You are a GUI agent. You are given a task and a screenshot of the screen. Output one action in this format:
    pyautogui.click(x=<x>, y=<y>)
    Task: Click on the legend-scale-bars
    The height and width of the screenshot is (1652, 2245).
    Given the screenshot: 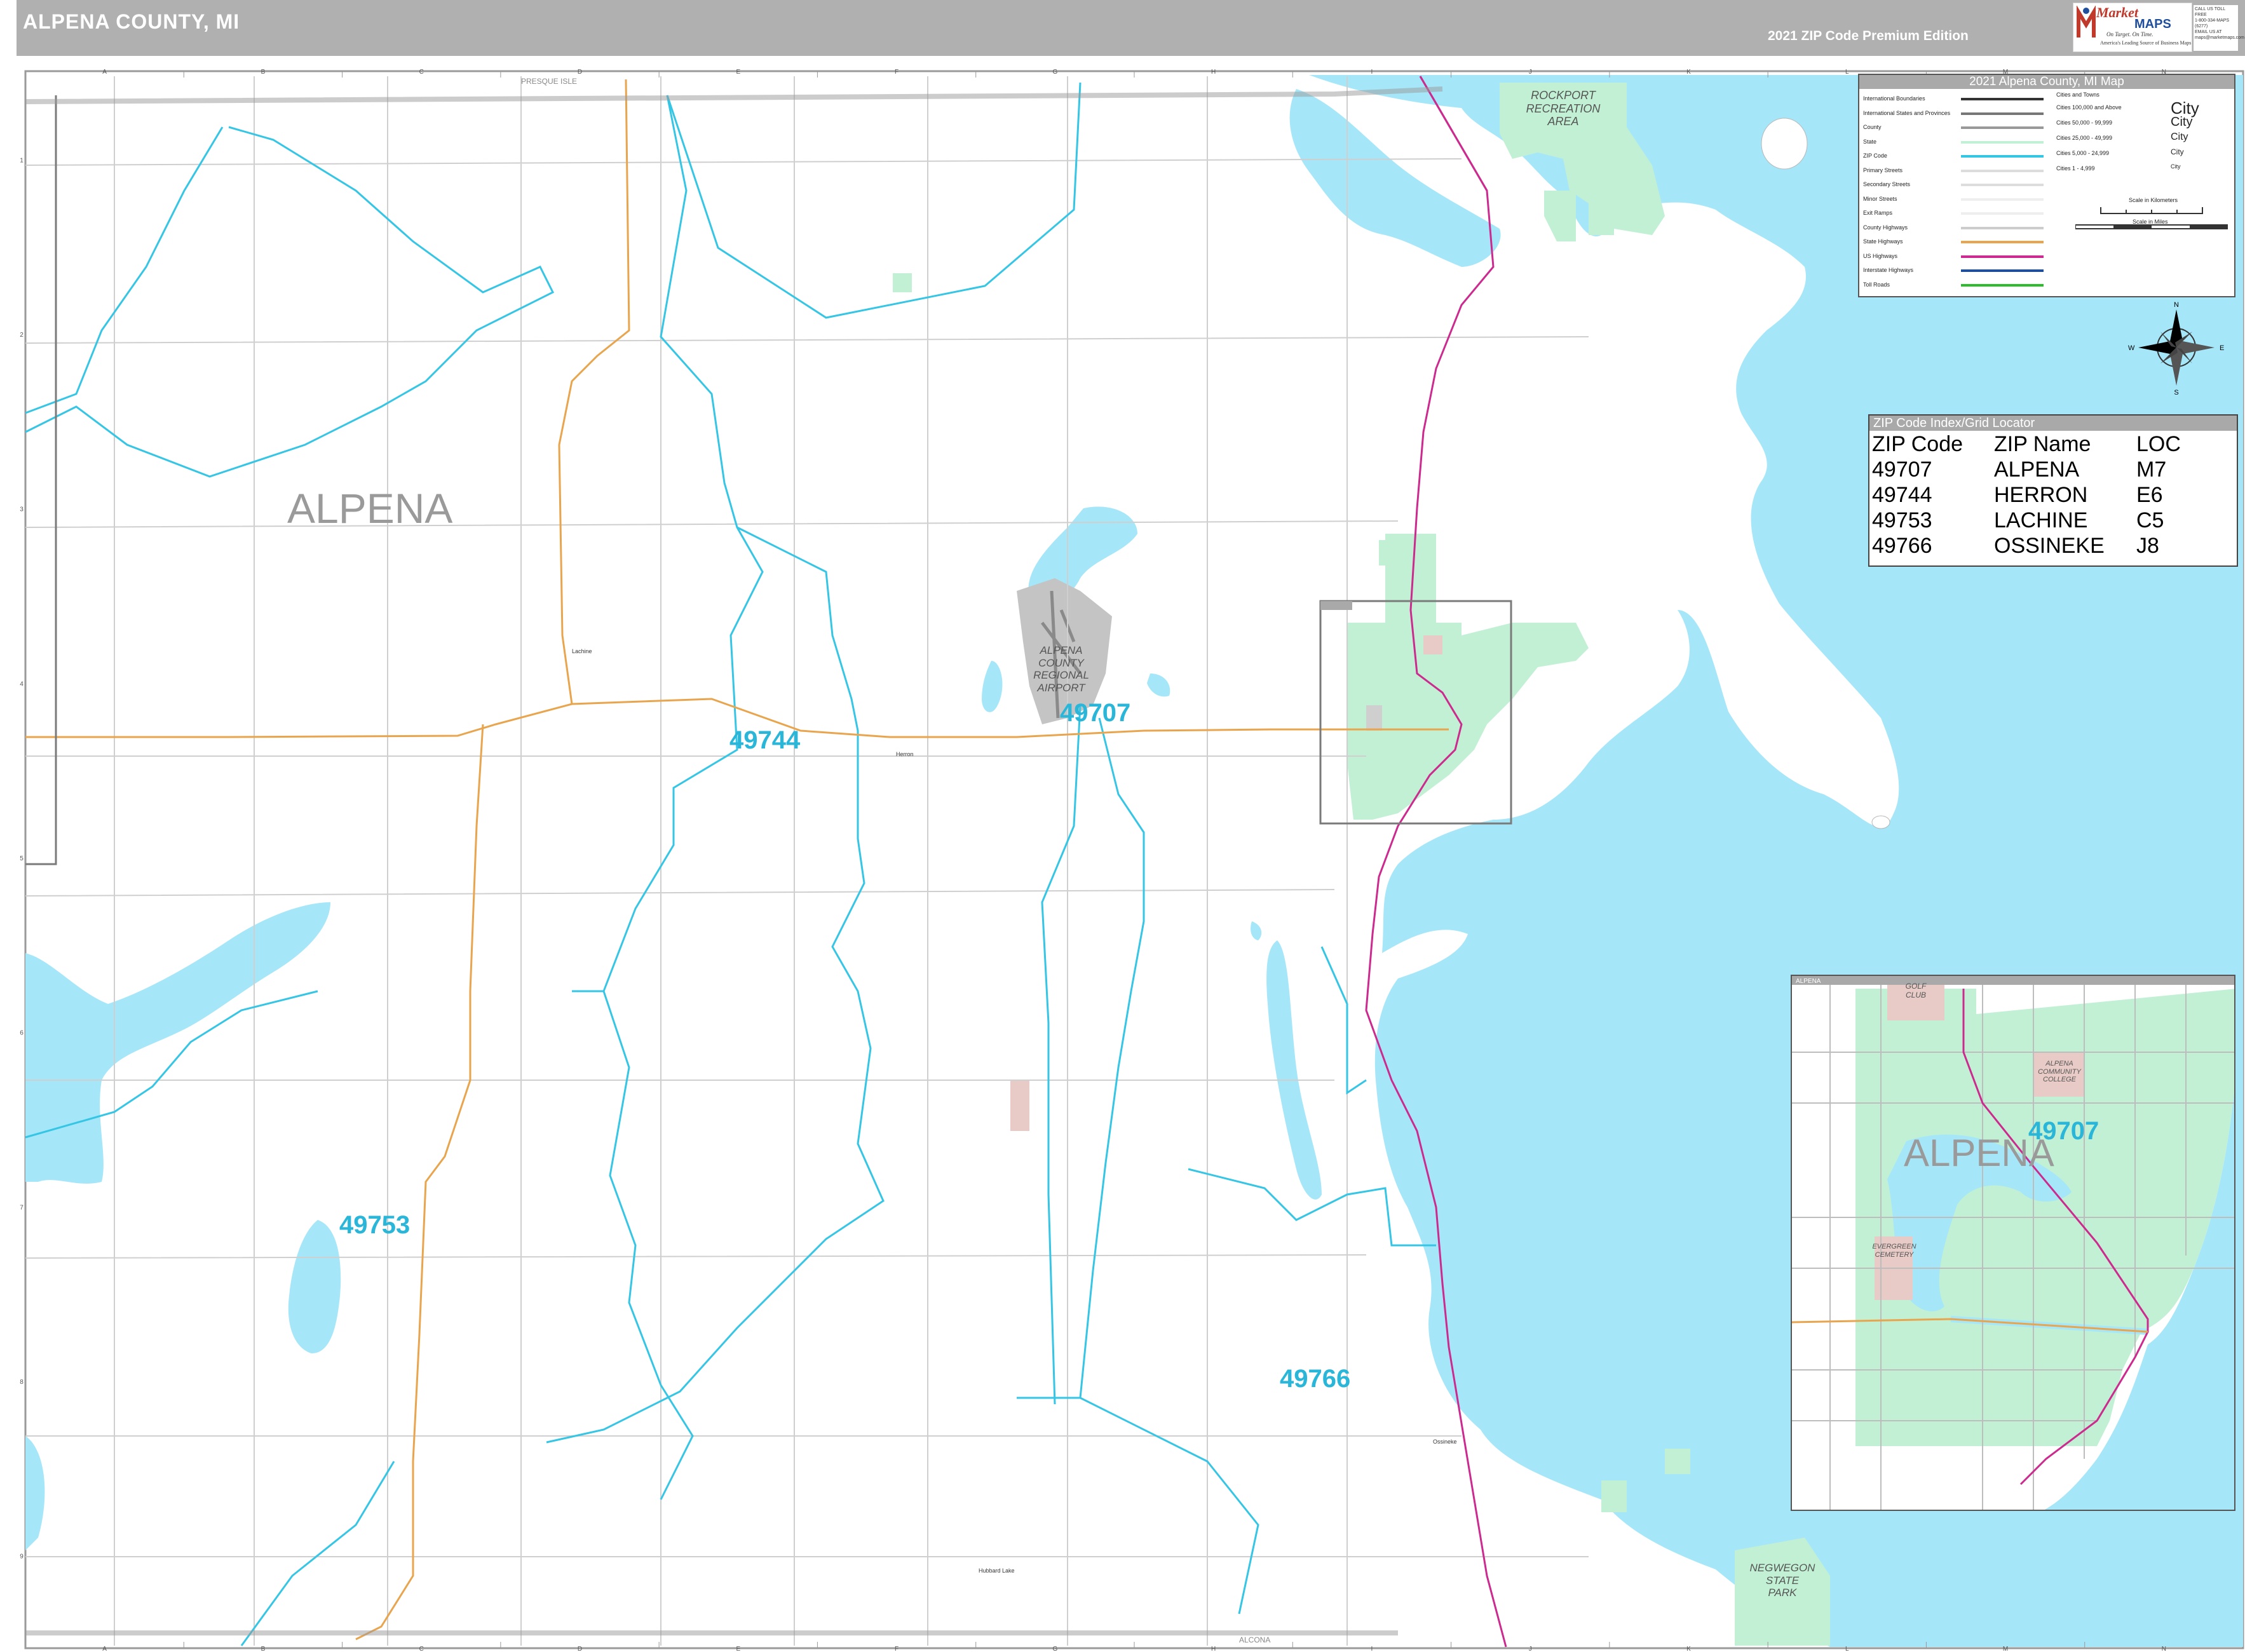 What is the action you would take?
    pyautogui.click(x=2151, y=218)
    